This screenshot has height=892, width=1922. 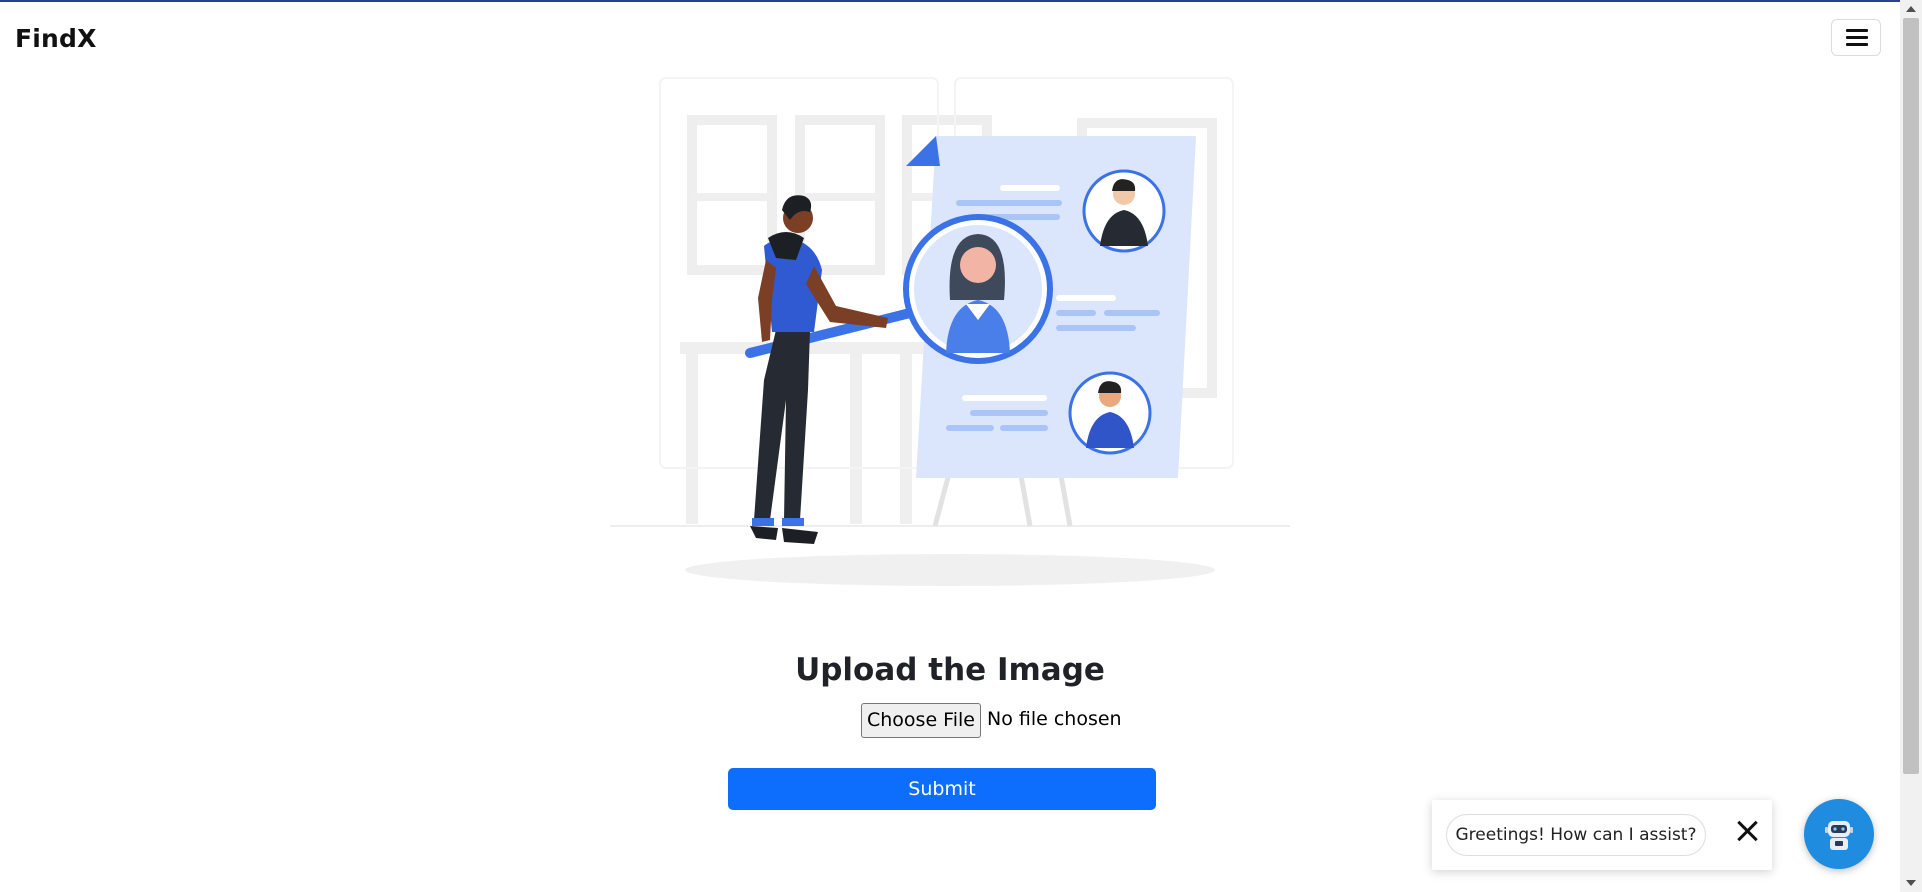 What do you see at coordinates (56, 38) in the screenshot?
I see `brand-logo: FindX` at bounding box center [56, 38].